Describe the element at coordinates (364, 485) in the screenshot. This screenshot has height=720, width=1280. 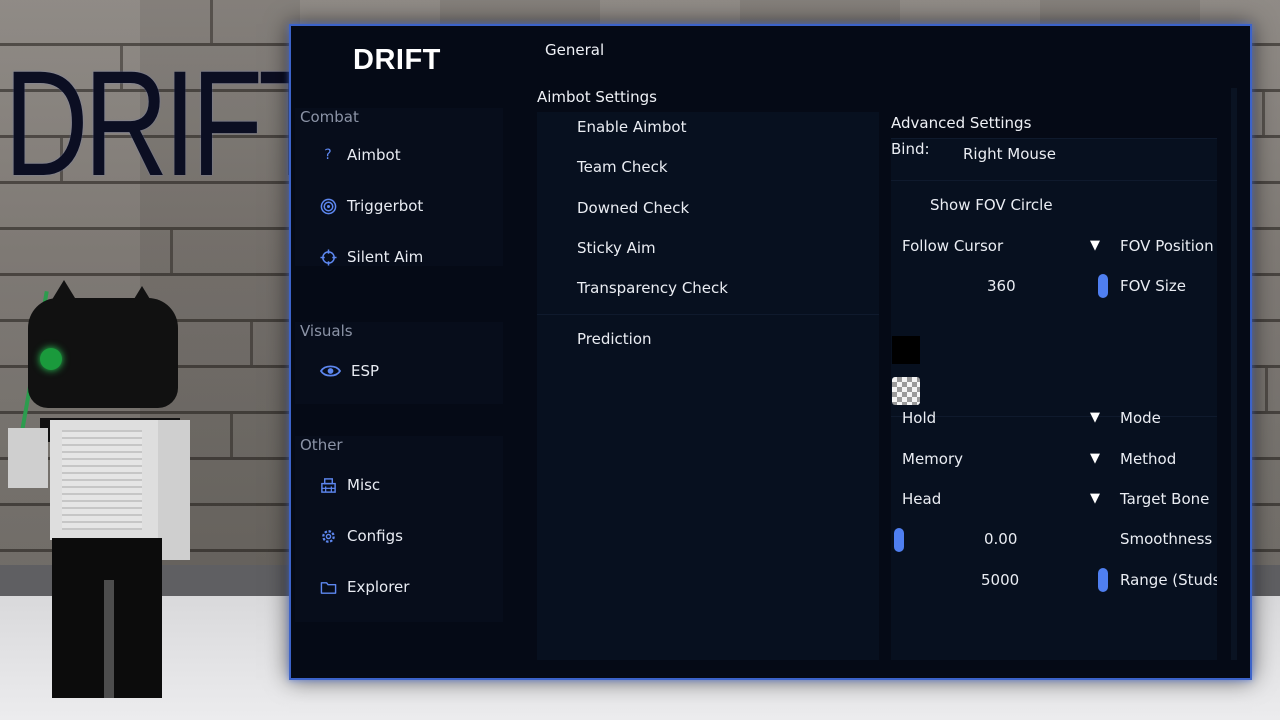
I see `sidebar-item-label: Misc` at that location.